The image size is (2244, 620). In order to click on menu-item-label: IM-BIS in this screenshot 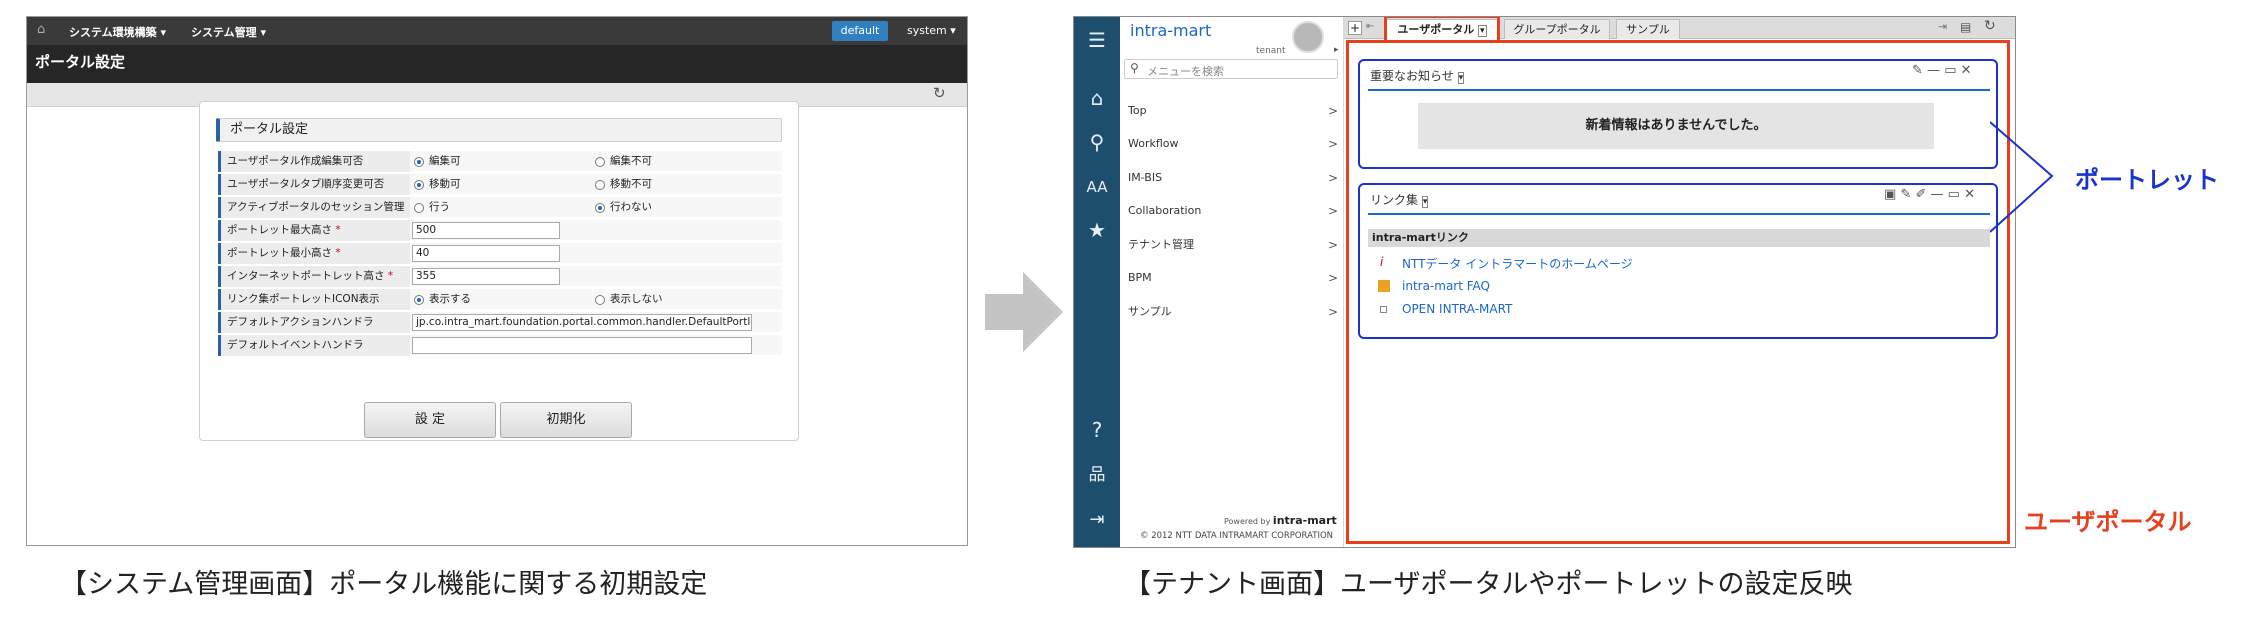, I will do `click(1145, 177)`.